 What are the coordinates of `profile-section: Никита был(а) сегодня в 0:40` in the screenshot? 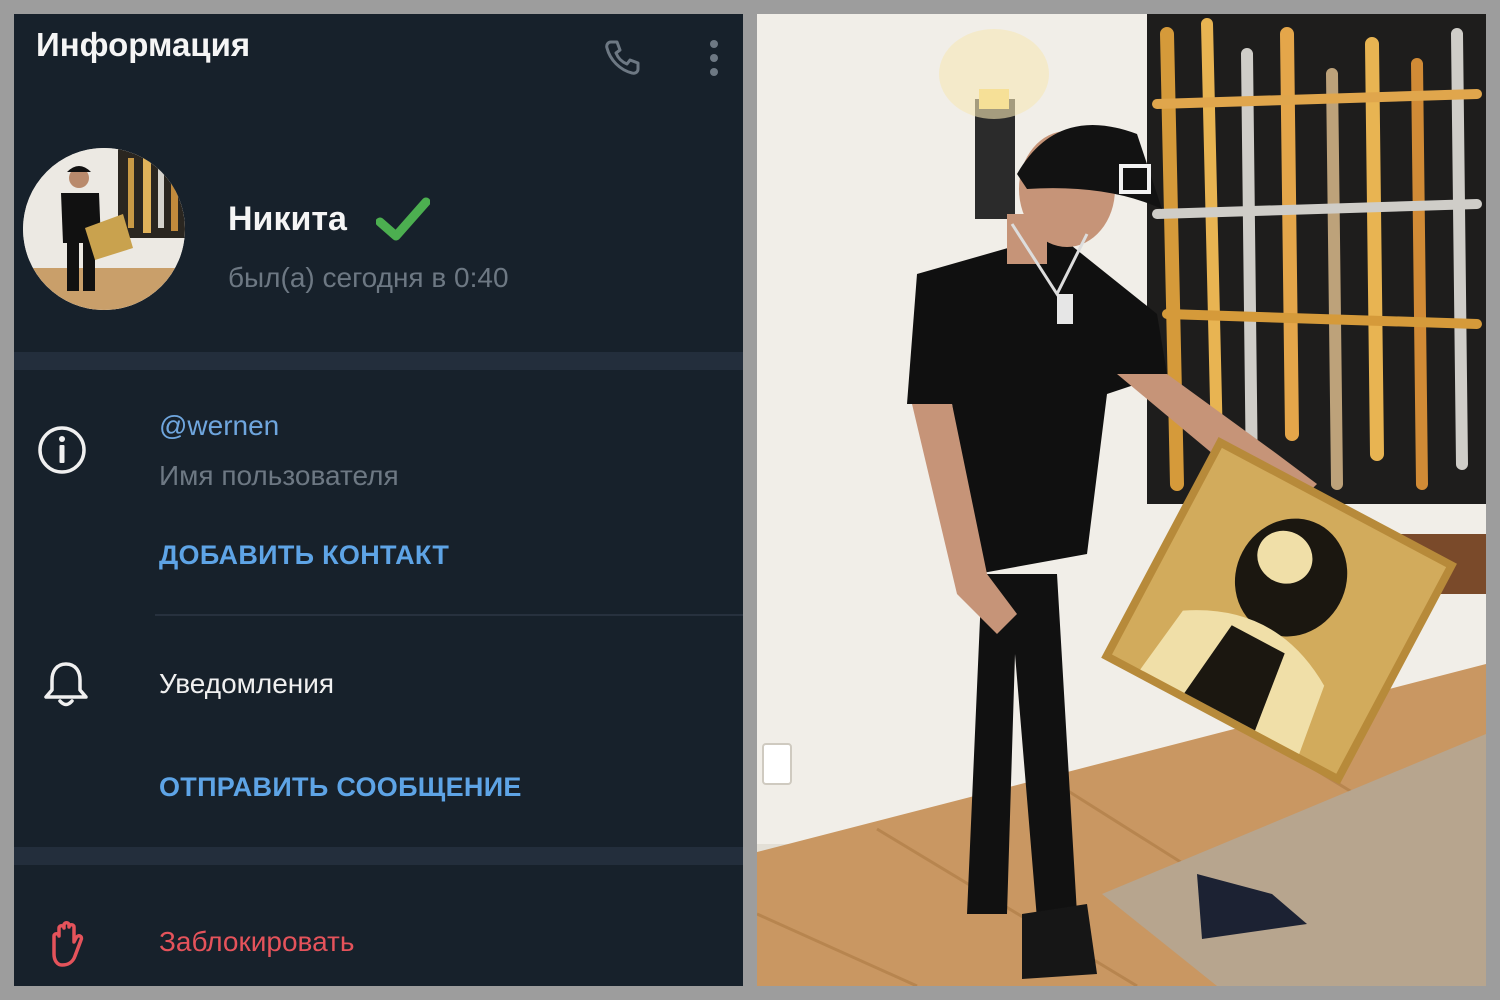 It's located at (378, 244).